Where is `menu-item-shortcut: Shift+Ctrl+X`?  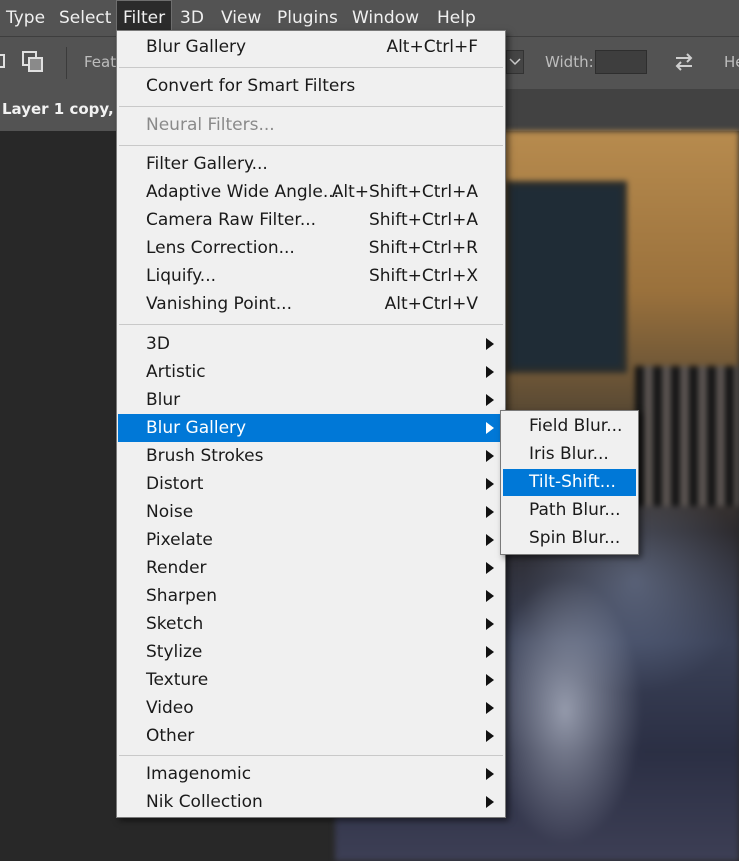
menu-item-shortcut: Shift+Ctrl+X is located at coordinates (423, 276).